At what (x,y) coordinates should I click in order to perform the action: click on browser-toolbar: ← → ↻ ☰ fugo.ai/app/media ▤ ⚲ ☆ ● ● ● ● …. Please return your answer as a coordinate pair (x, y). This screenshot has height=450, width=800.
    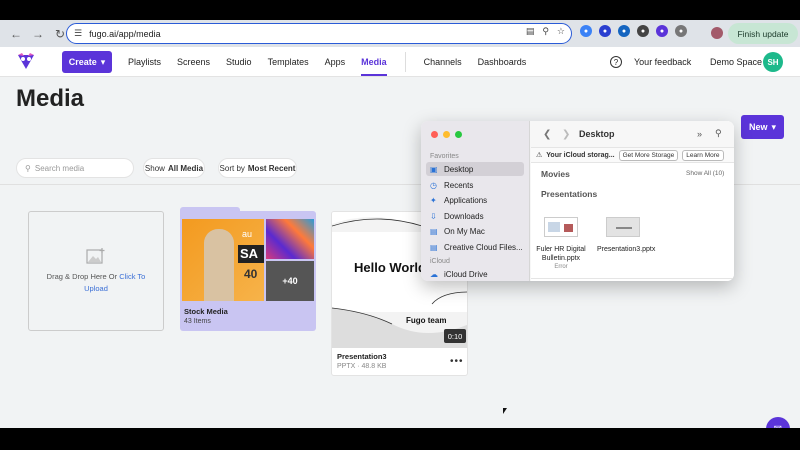
    Looking at the image, I should click on (400, 33).